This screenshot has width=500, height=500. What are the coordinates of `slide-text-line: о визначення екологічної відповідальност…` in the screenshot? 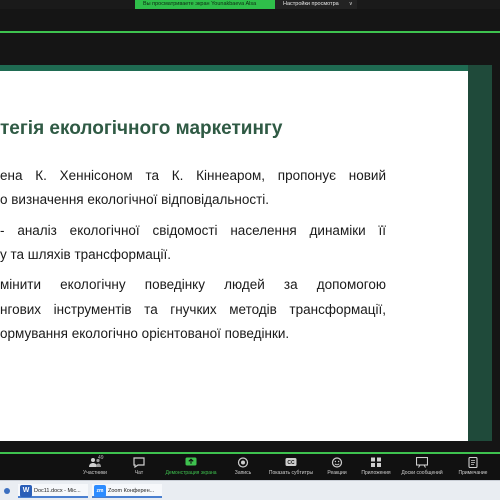 It's located at (135, 199).